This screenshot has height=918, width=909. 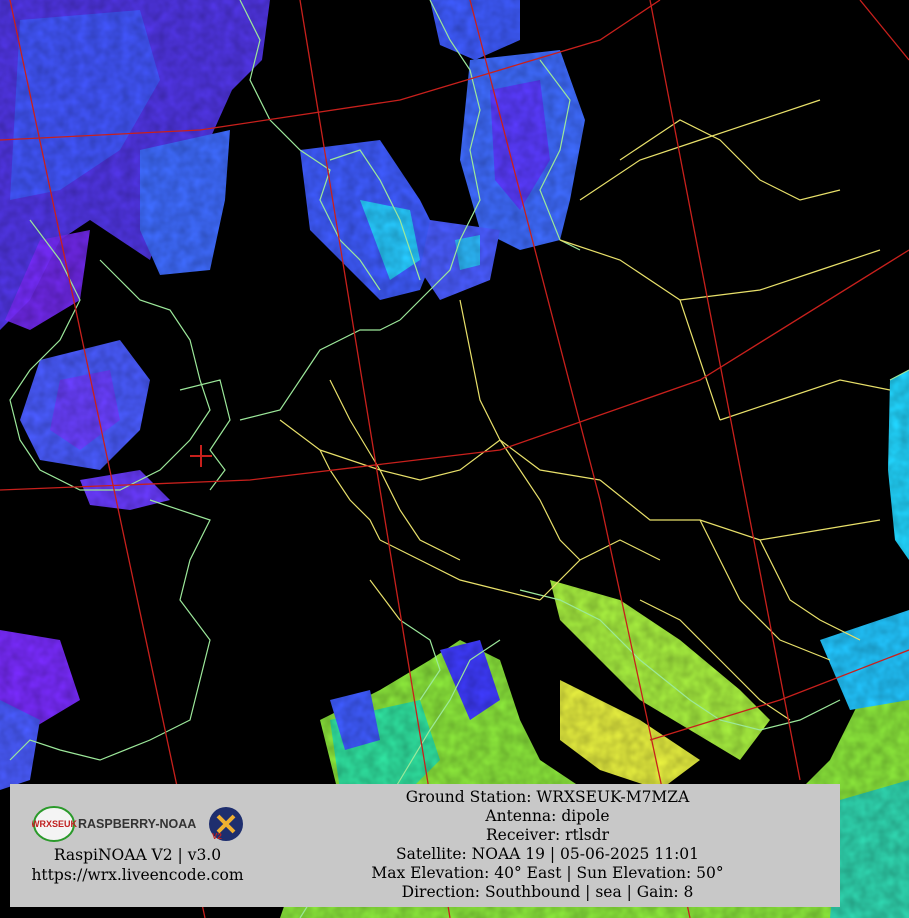 What do you see at coordinates (217, 836) in the screenshot?
I see `v2-badge: V2` at bounding box center [217, 836].